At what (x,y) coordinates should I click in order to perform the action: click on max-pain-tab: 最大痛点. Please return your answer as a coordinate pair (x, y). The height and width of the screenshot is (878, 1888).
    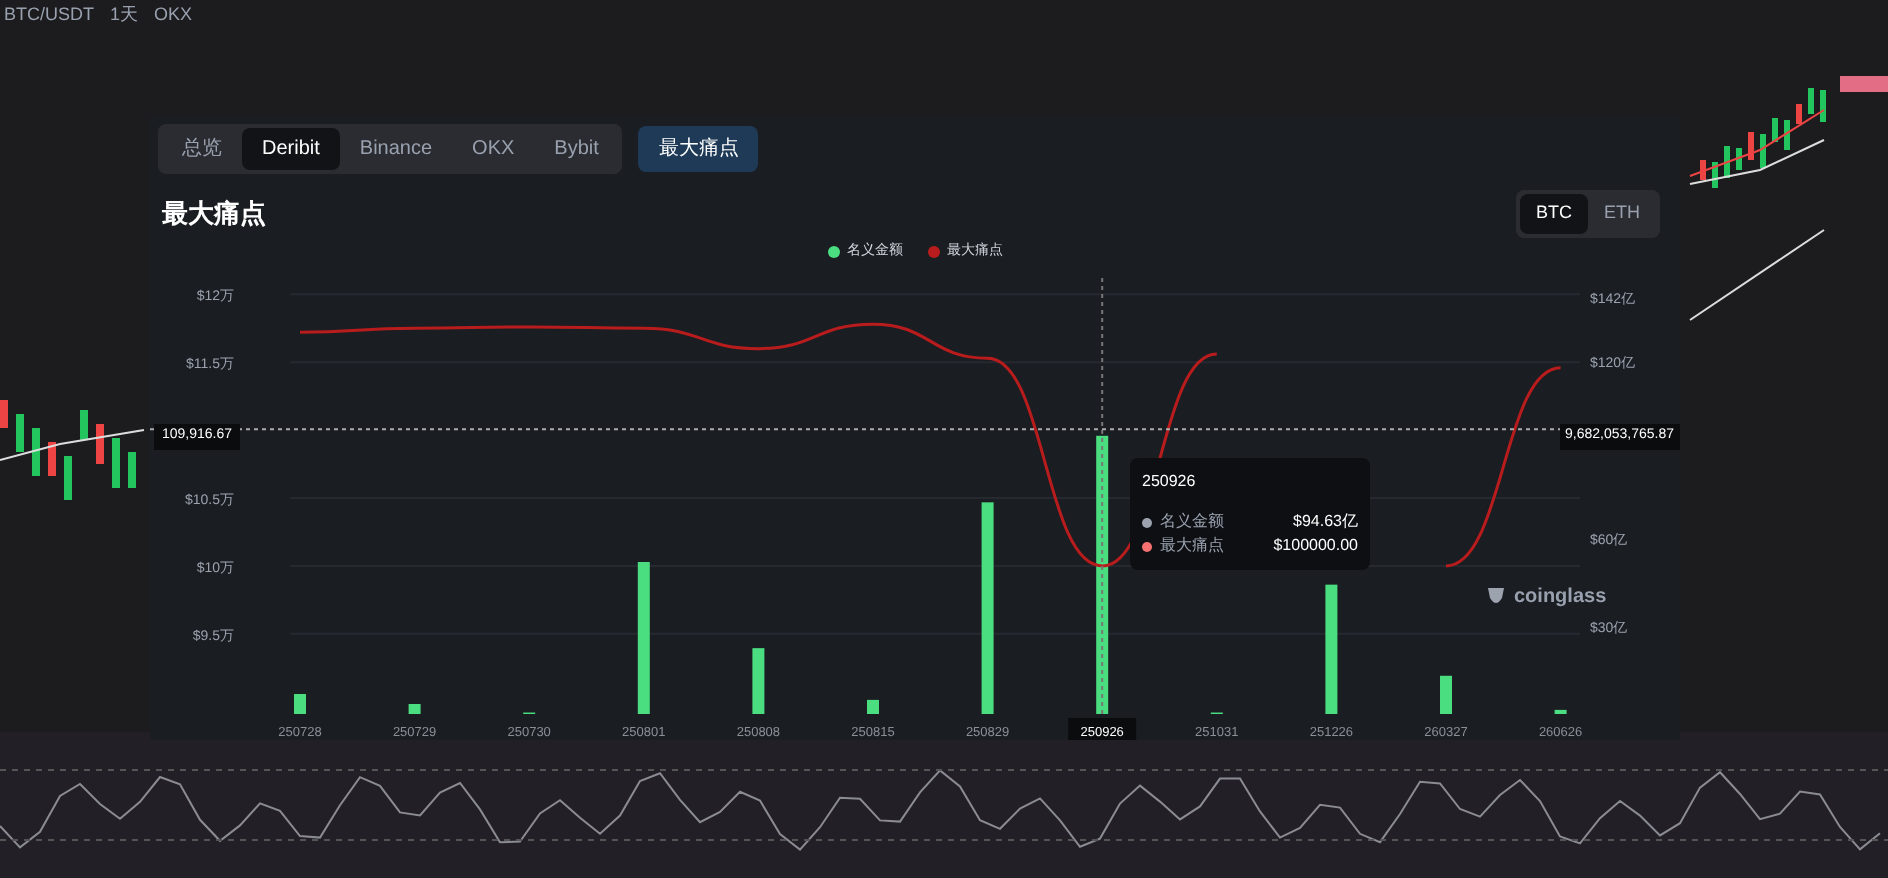
    Looking at the image, I should click on (698, 149).